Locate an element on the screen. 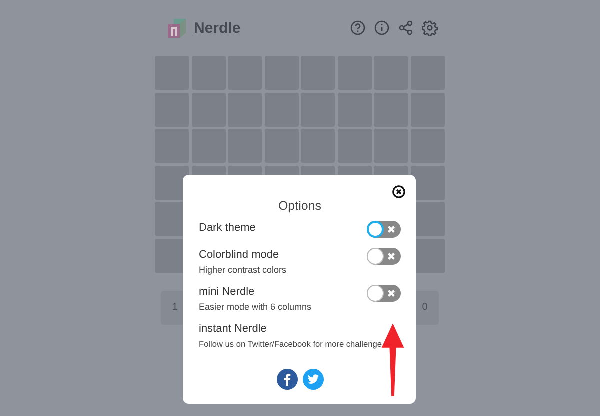 The height and width of the screenshot is (416, 600). dialog-title: Options is located at coordinates (300, 206).